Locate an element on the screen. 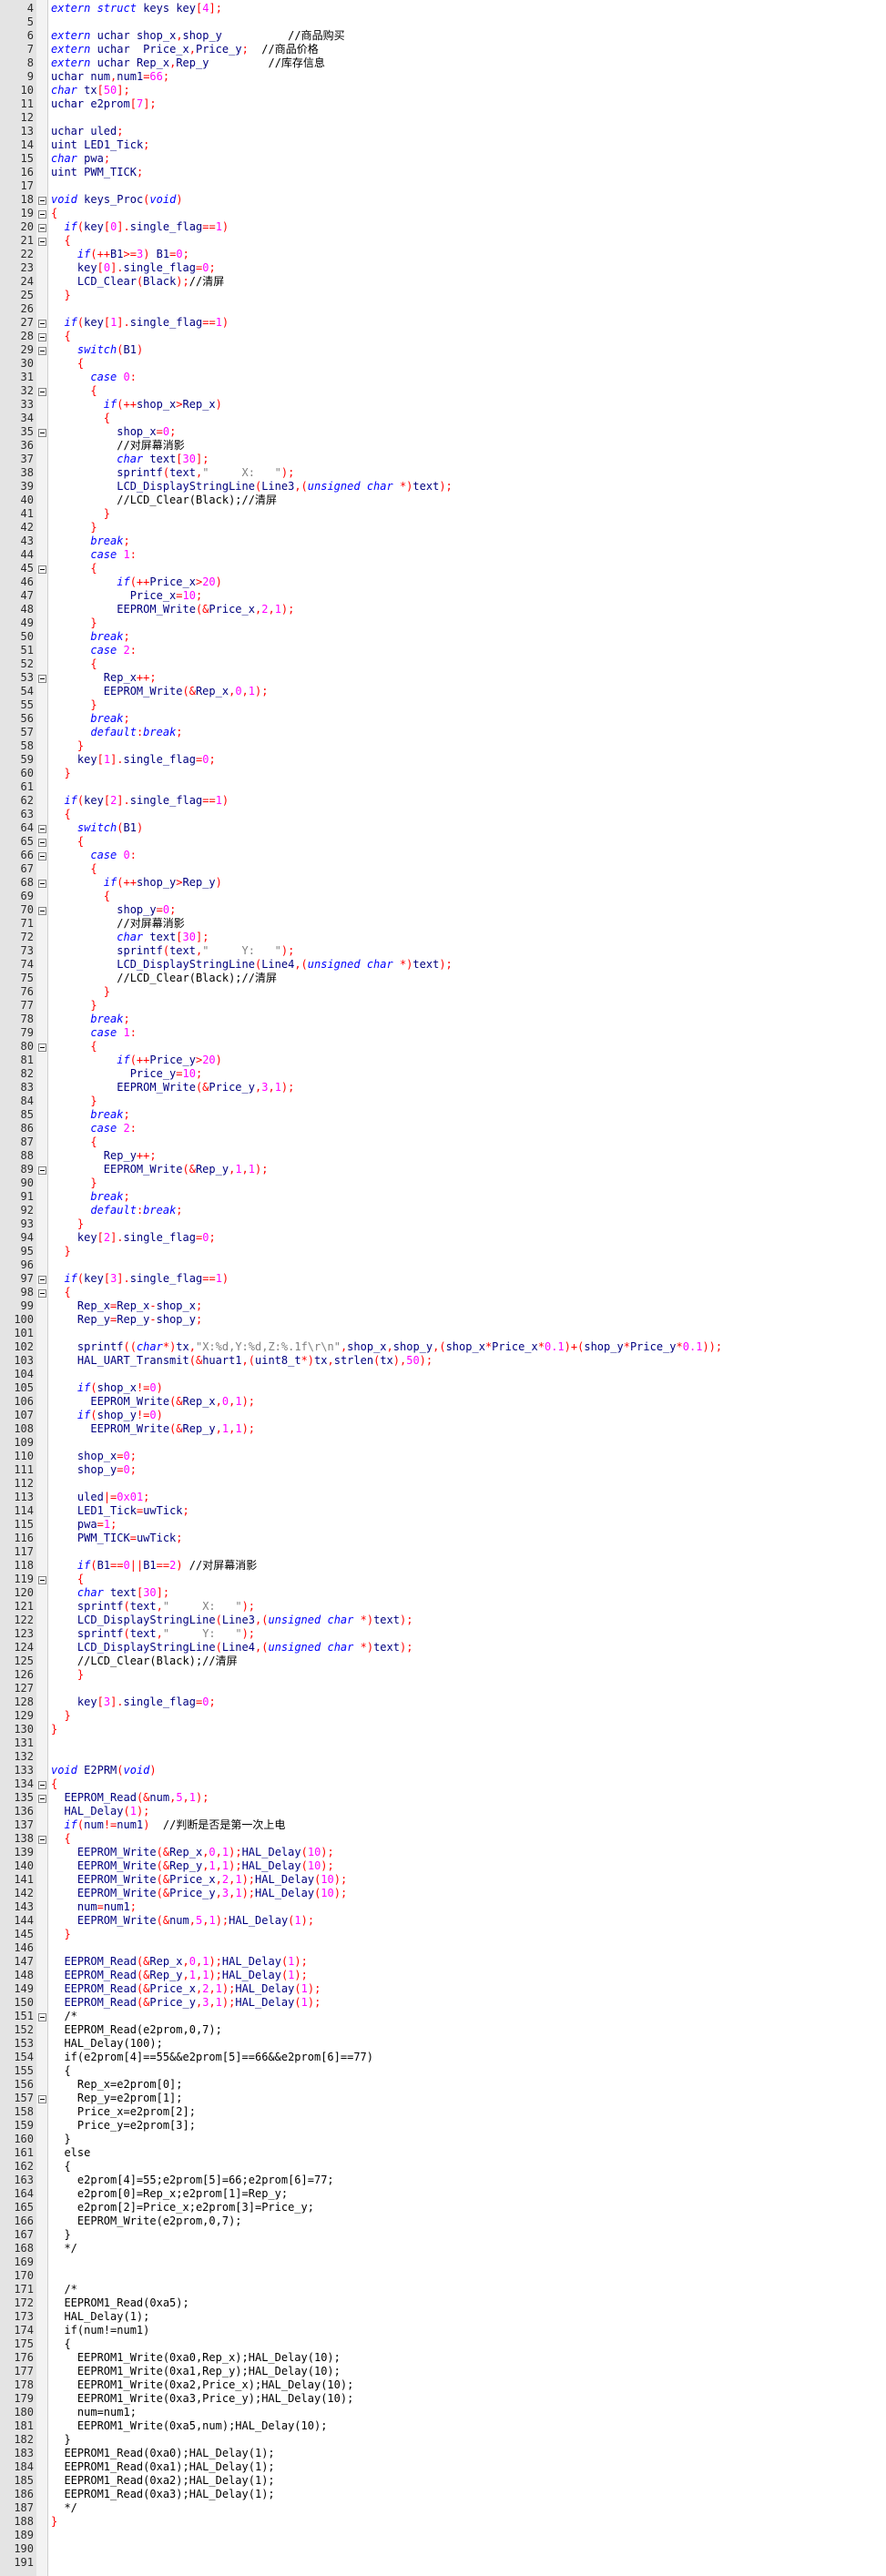  code-line: EEPROM1_Write(0xa0,Rep_x);HAL_Delay(10); is located at coordinates (196, 2358).